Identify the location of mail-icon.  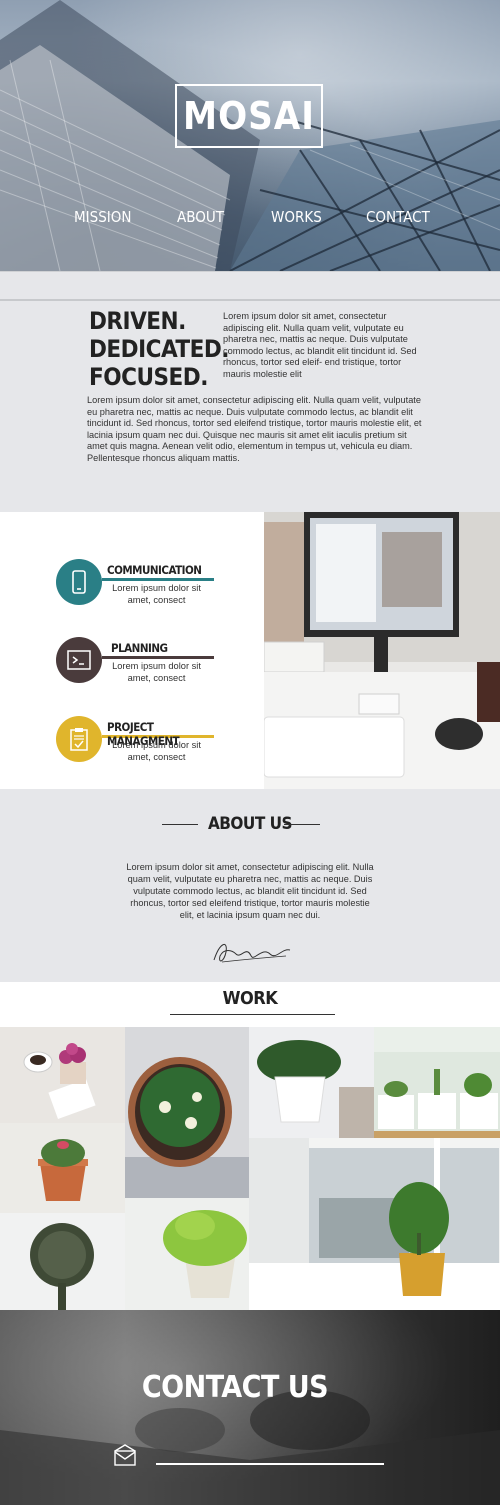
(125, 1455).